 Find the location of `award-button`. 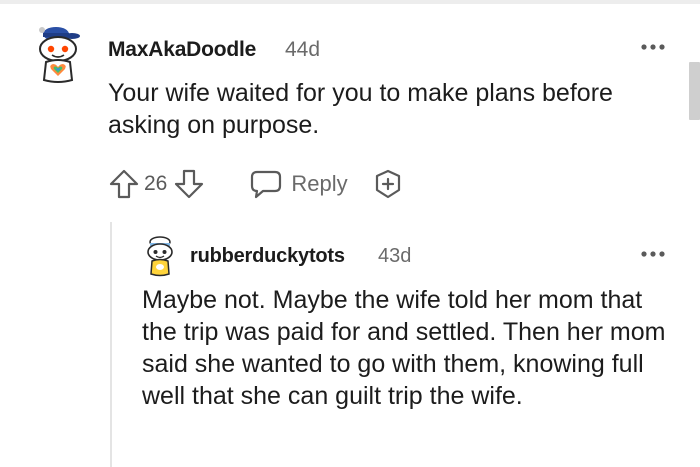

award-button is located at coordinates (388, 184).